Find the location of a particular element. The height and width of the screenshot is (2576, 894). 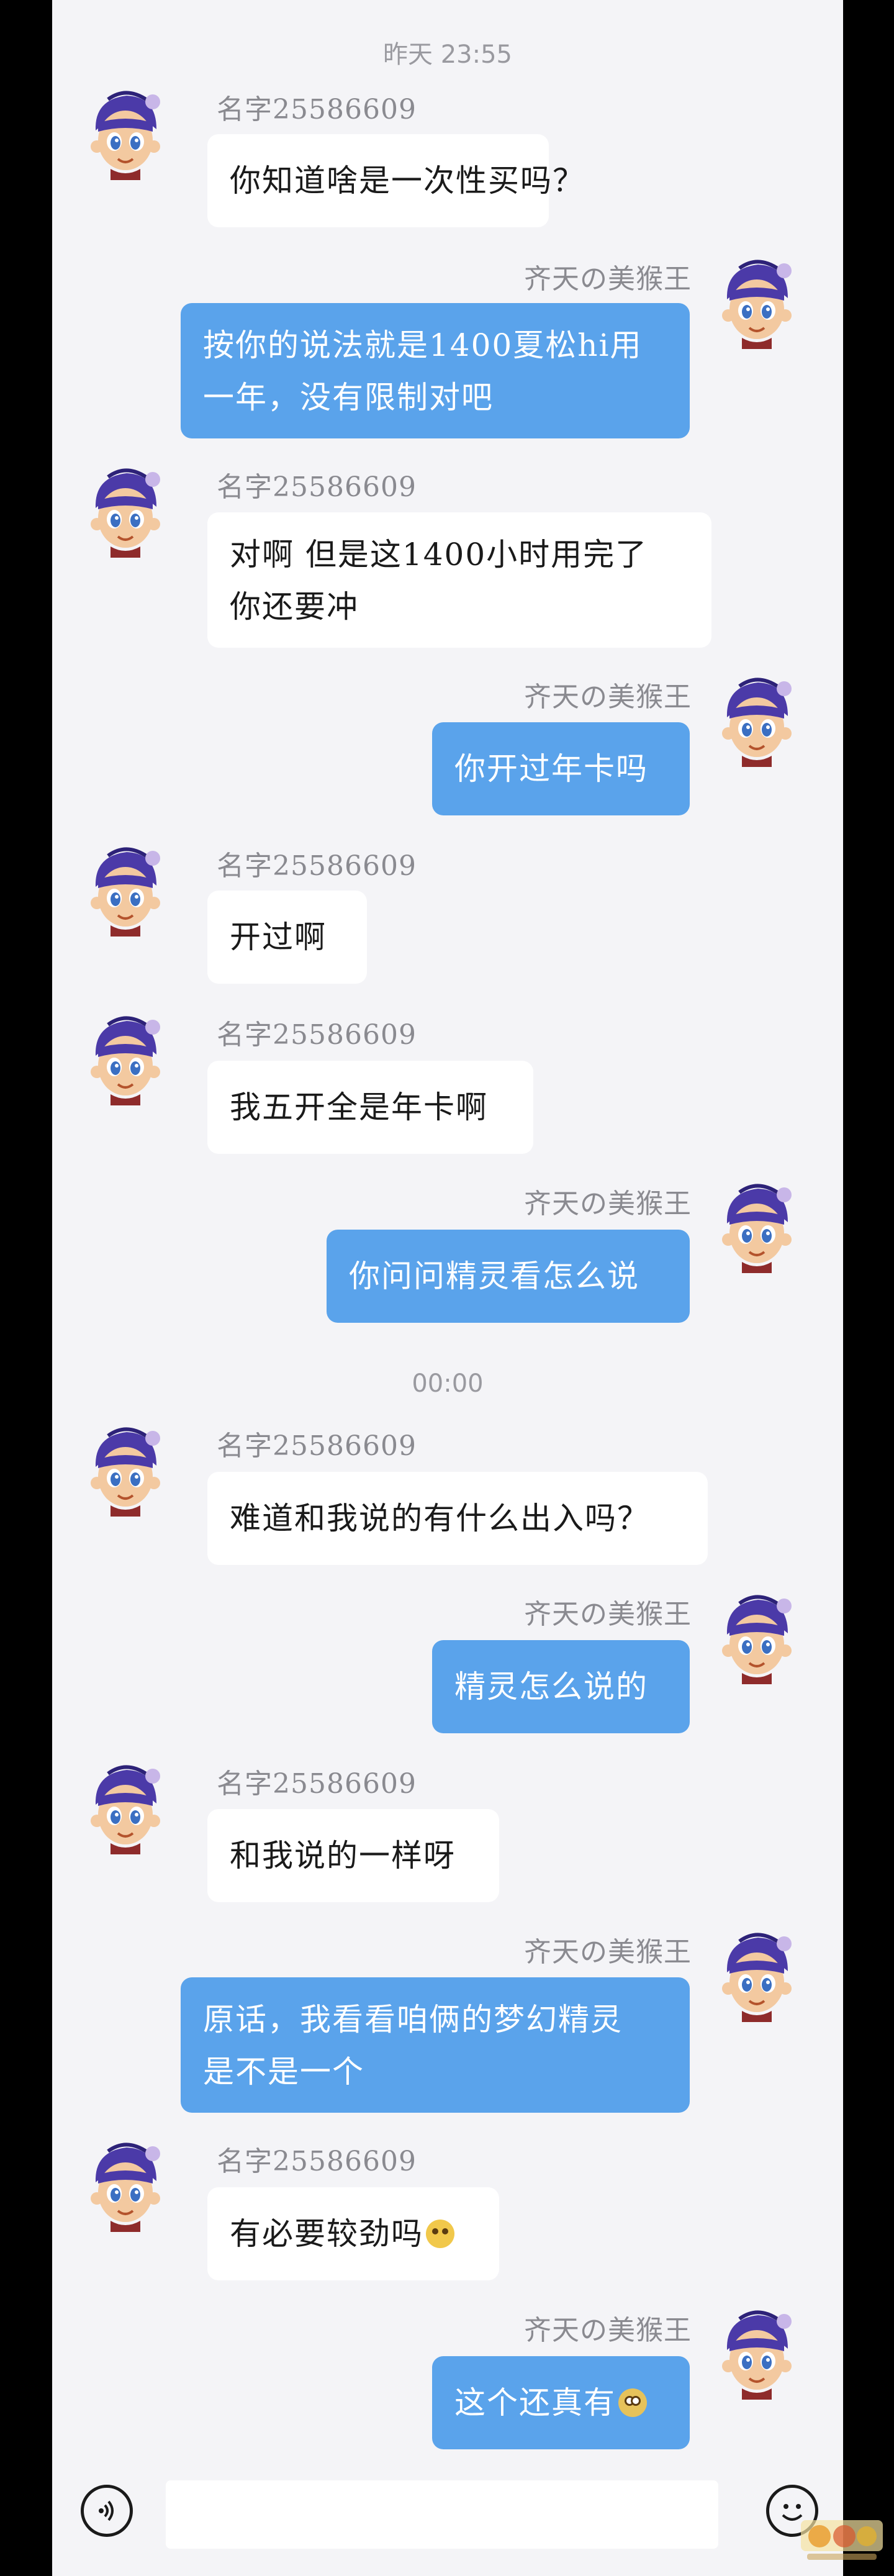

message-bubble-incoming: 和我说的一样呀 is located at coordinates (353, 1855).